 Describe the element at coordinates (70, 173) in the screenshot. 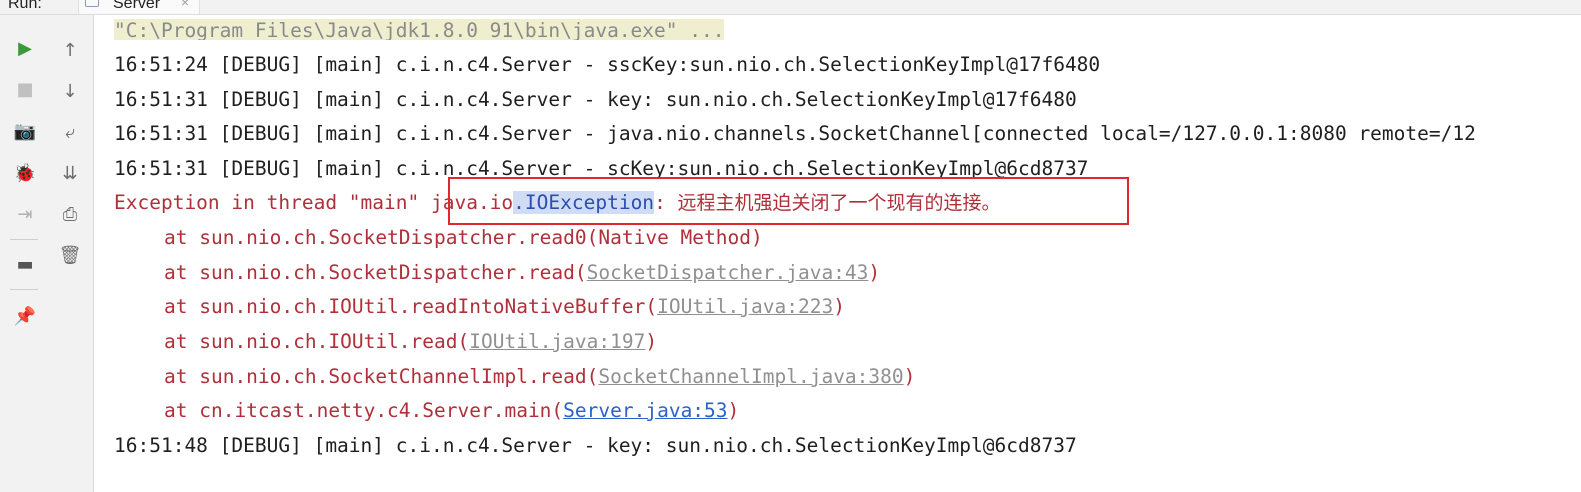

I see `scroll-to-end-icon: ⇊` at that location.